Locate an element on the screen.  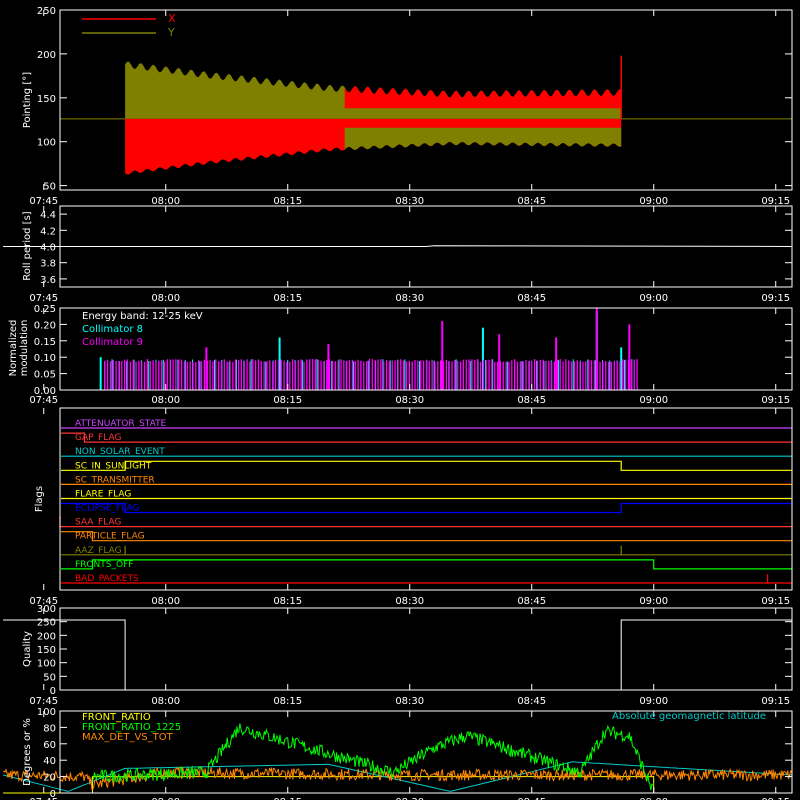
quality-ylabel: Quality is located at coordinates (27, 649).